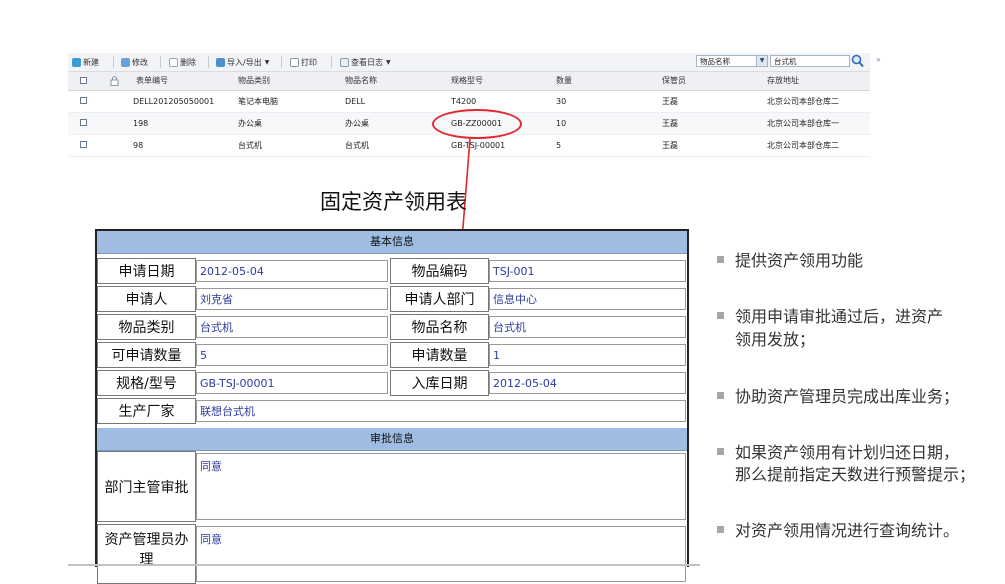  What do you see at coordinates (188, 62) in the screenshot?
I see `delete-label: 删除` at bounding box center [188, 62].